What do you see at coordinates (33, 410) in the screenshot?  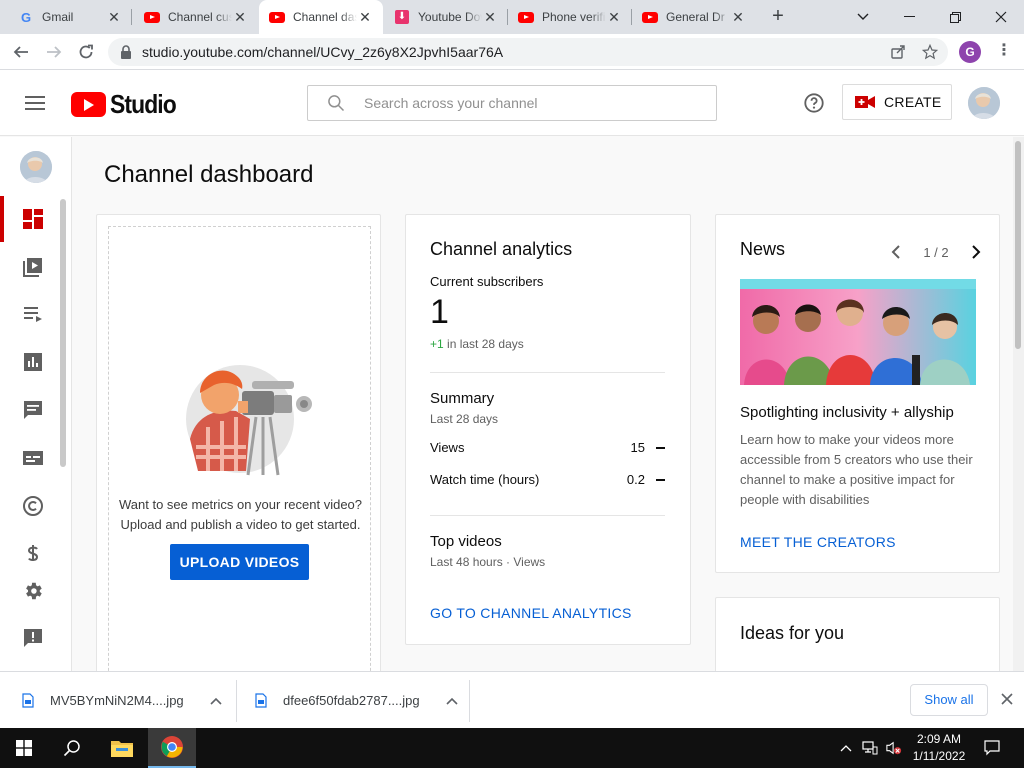 I see `sidebar-item-comments` at bounding box center [33, 410].